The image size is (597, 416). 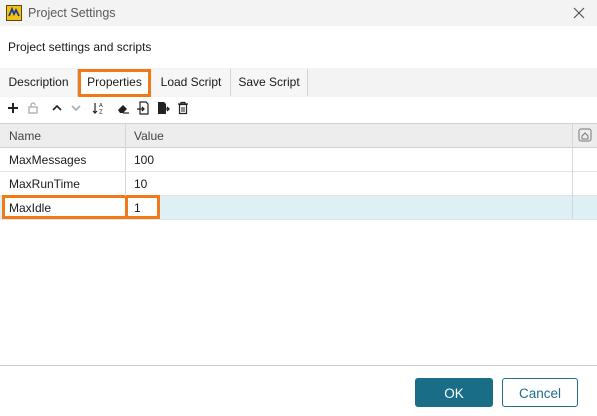 I want to click on row-name: MaxMessages, so click(x=48, y=160).